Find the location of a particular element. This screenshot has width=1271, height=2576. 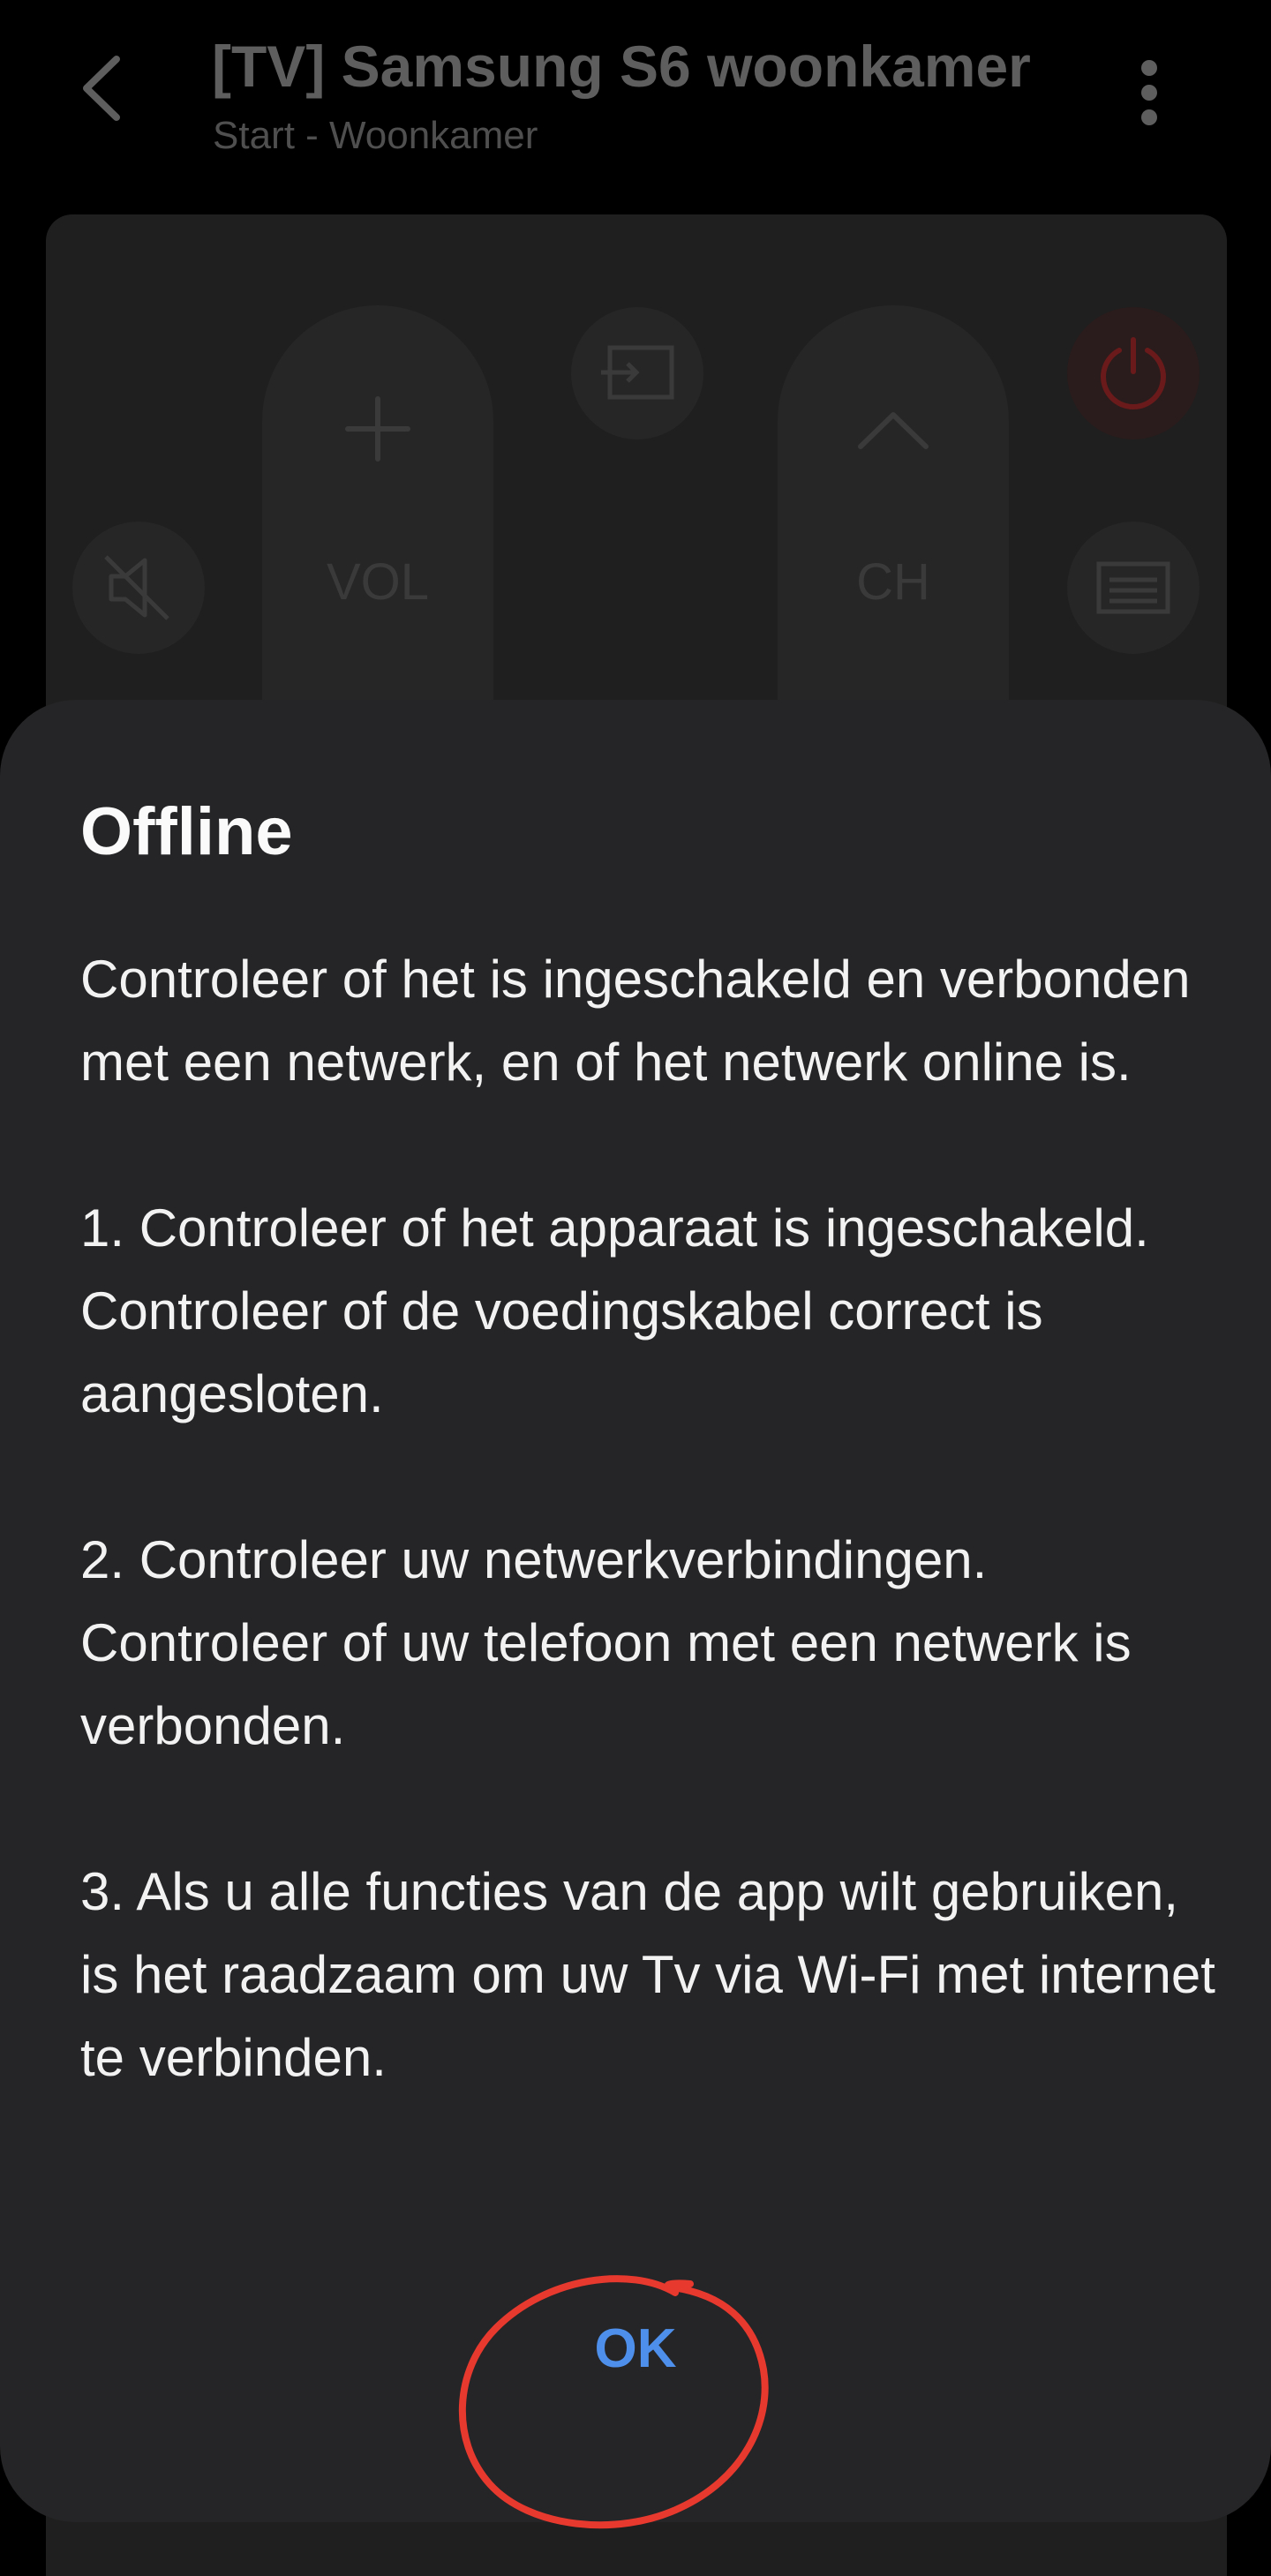

guide-button is located at coordinates (1133, 588).